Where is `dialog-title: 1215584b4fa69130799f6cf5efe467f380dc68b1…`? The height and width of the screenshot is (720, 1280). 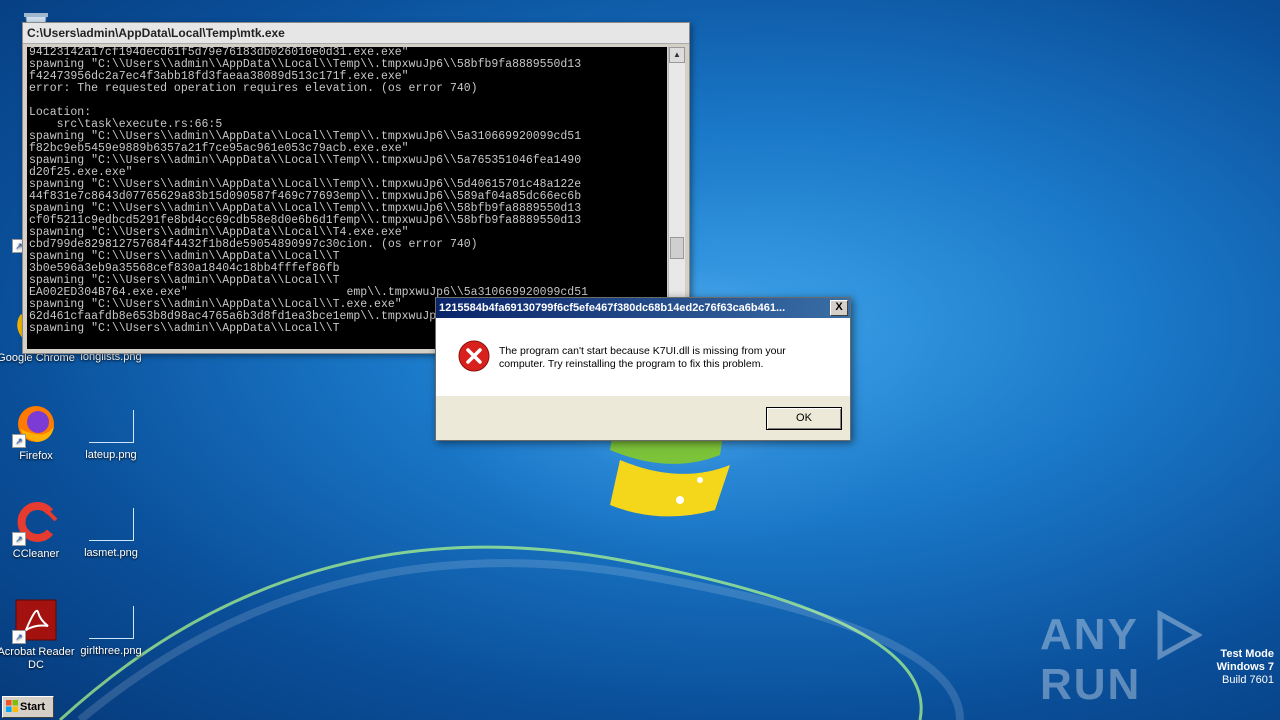 dialog-title: 1215584b4fa69130799f6cf5efe467f380dc68b1… is located at coordinates (612, 308).